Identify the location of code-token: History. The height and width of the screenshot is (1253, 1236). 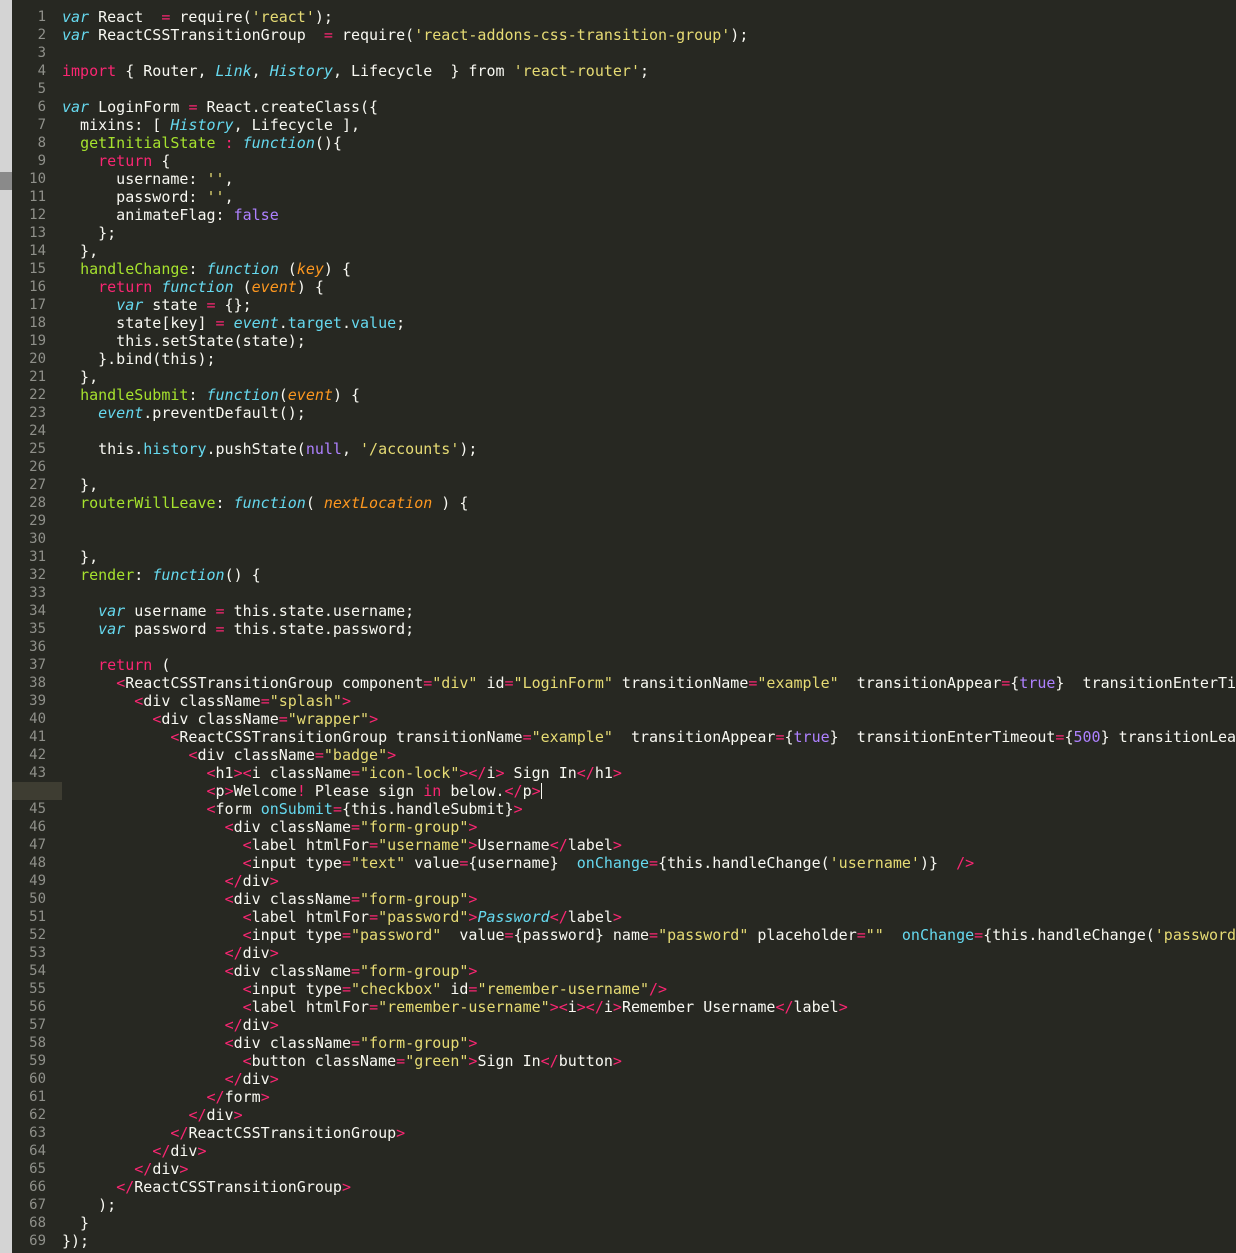
(301, 71).